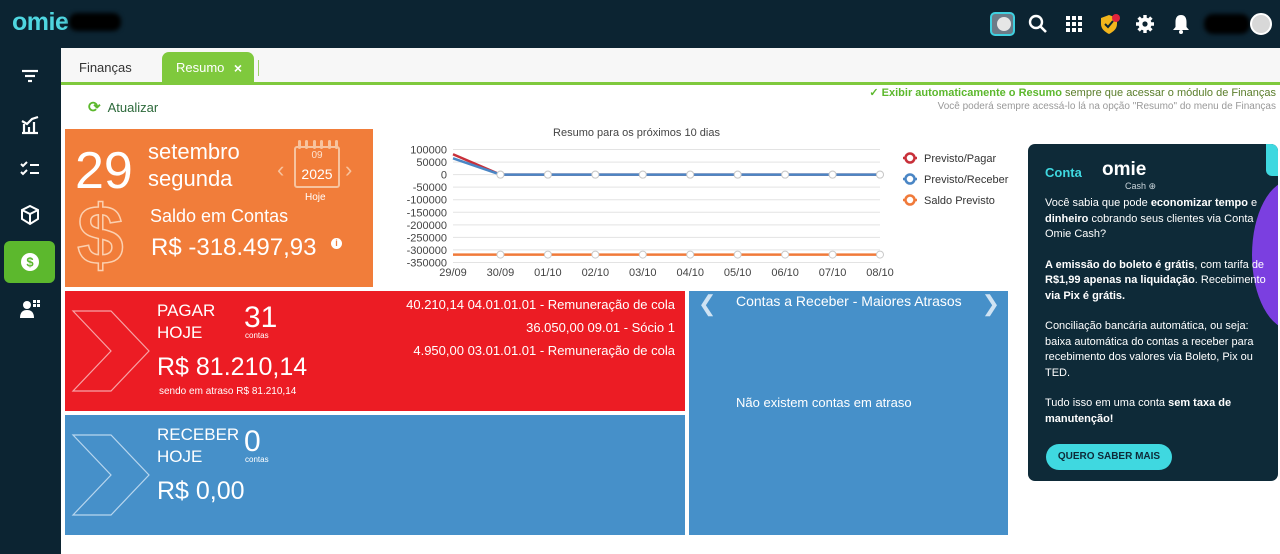  What do you see at coordinates (1110, 24) in the screenshot?
I see `shield-badge-icon` at bounding box center [1110, 24].